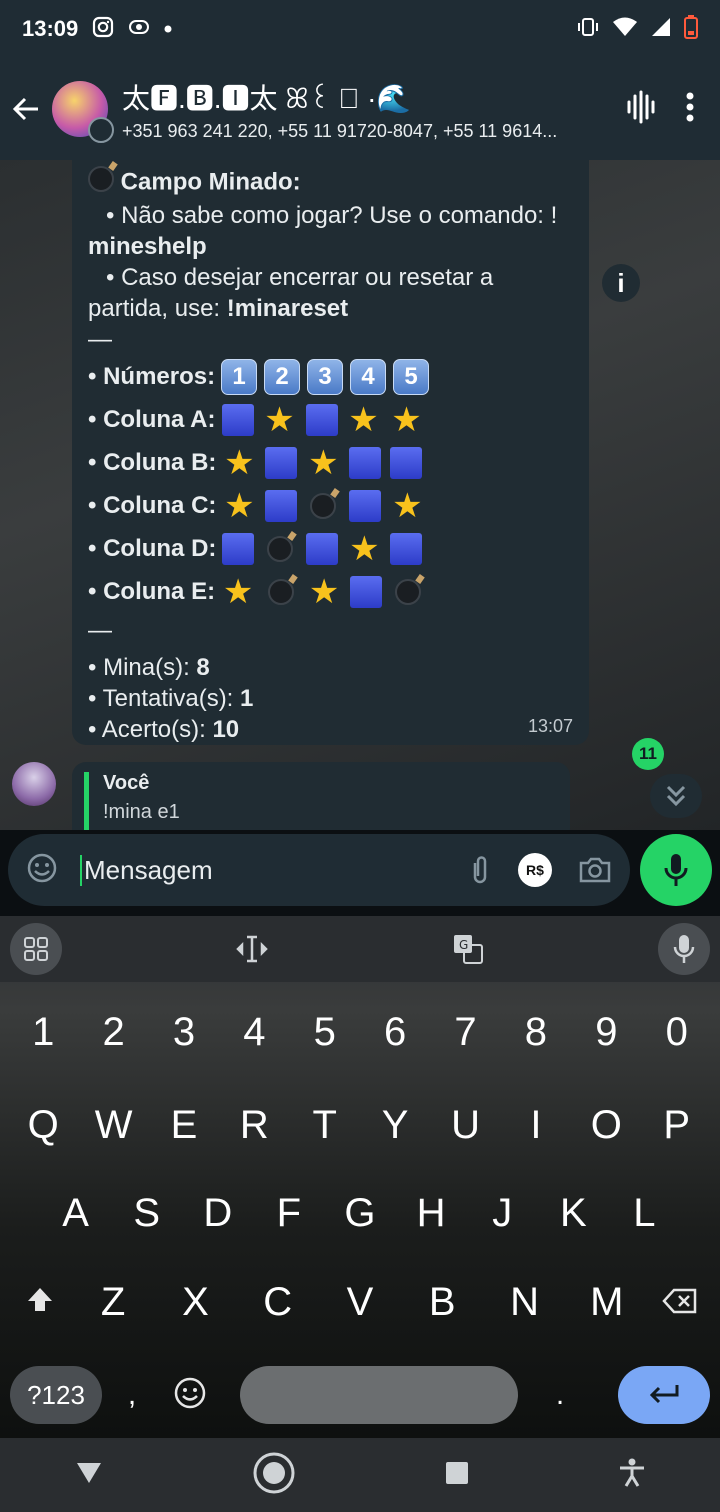 The width and height of the screenshot is (720, 1512). I want to click on key: X, so click(195, 1302).